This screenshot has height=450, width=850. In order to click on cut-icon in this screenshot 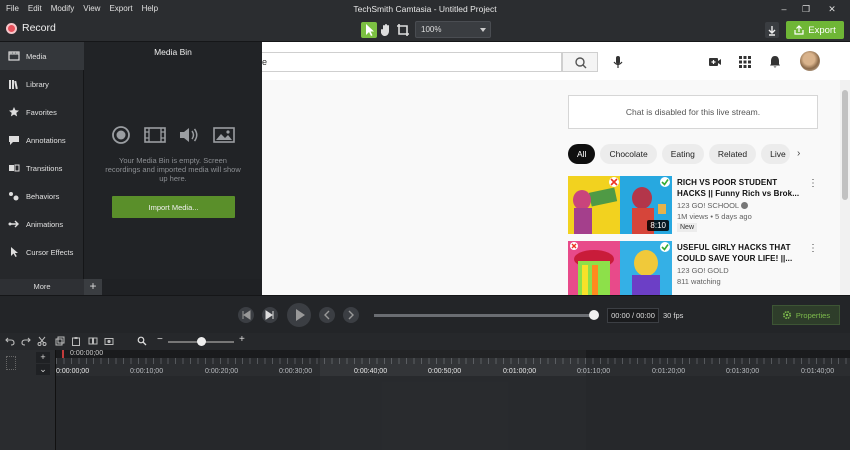, I will do `click(42, 341)`.